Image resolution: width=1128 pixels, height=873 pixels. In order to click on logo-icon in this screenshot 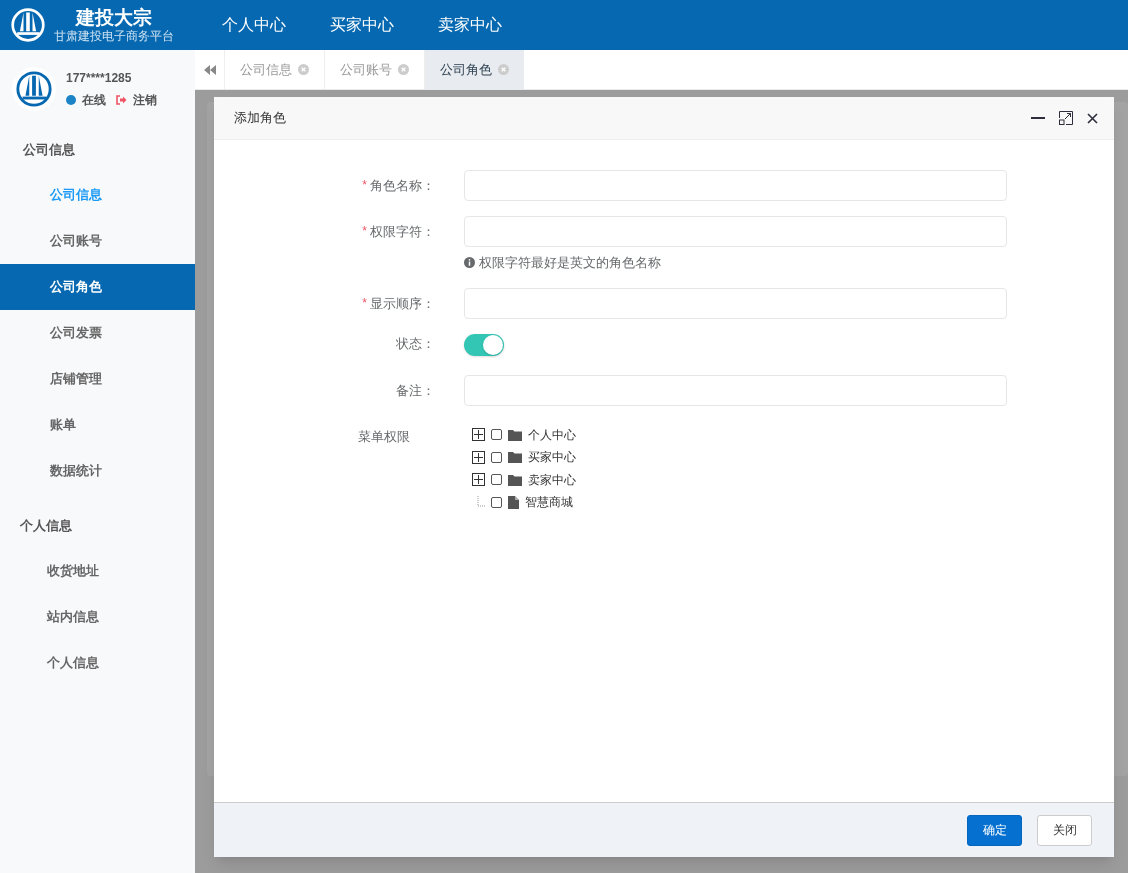, I will do `click(28, 25)`.